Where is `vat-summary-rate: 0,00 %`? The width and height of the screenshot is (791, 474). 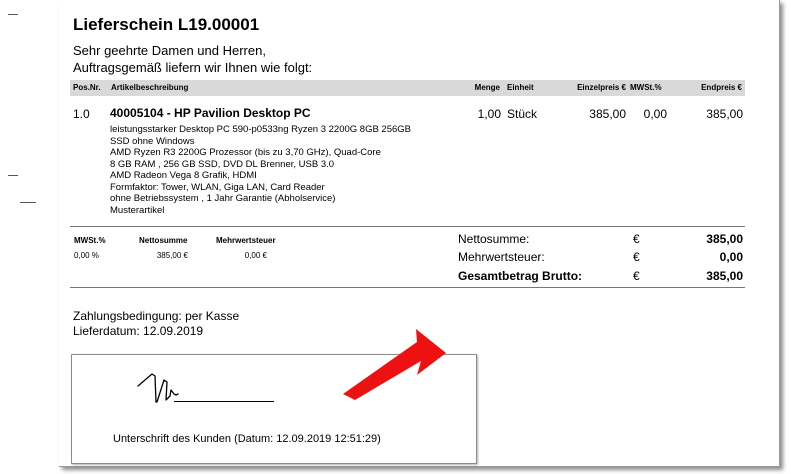
vat-summary-rate: 0,00 % is located at coordinates (86, 255).